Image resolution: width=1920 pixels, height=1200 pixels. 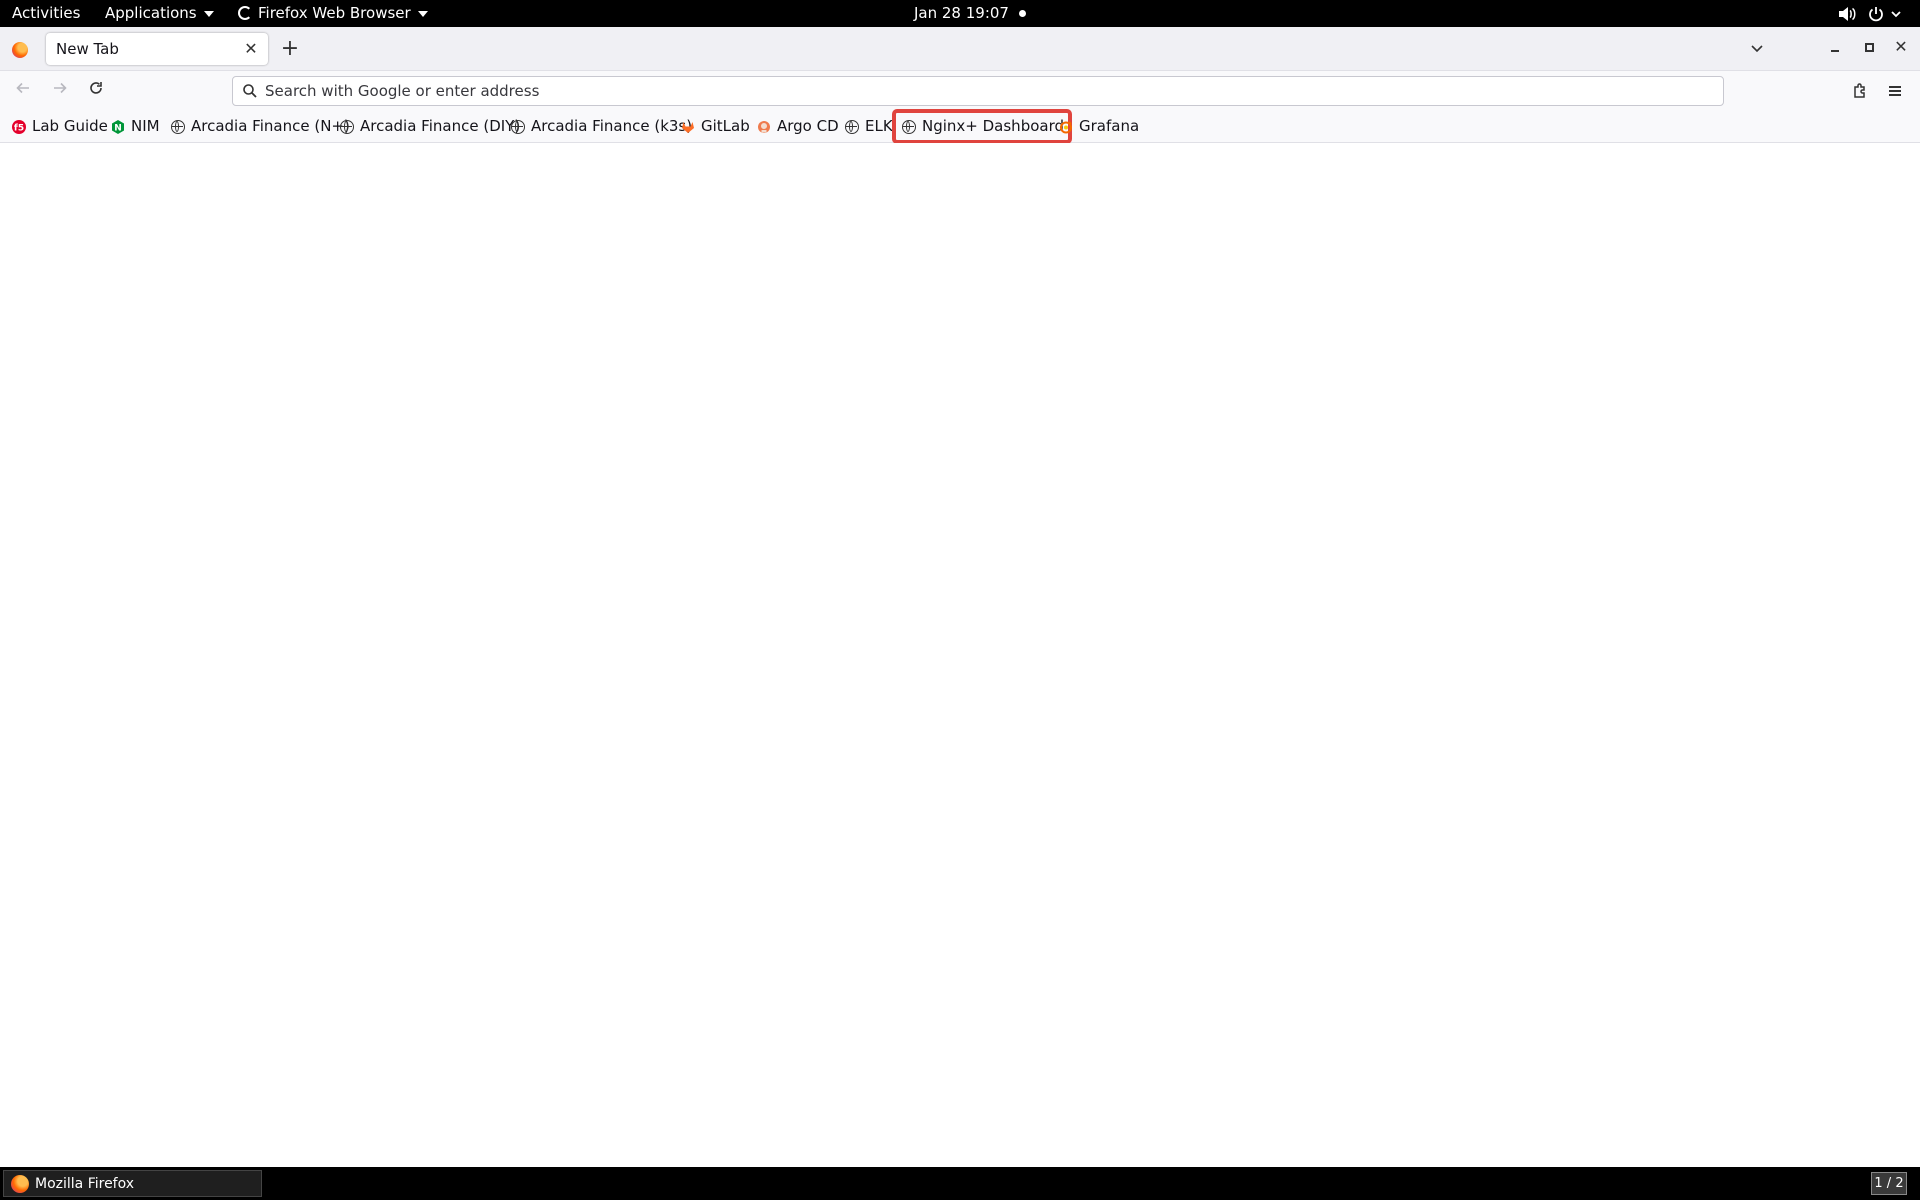 I want to click on bookmark-gitlab: GitLab, so click(x=715, y=126).